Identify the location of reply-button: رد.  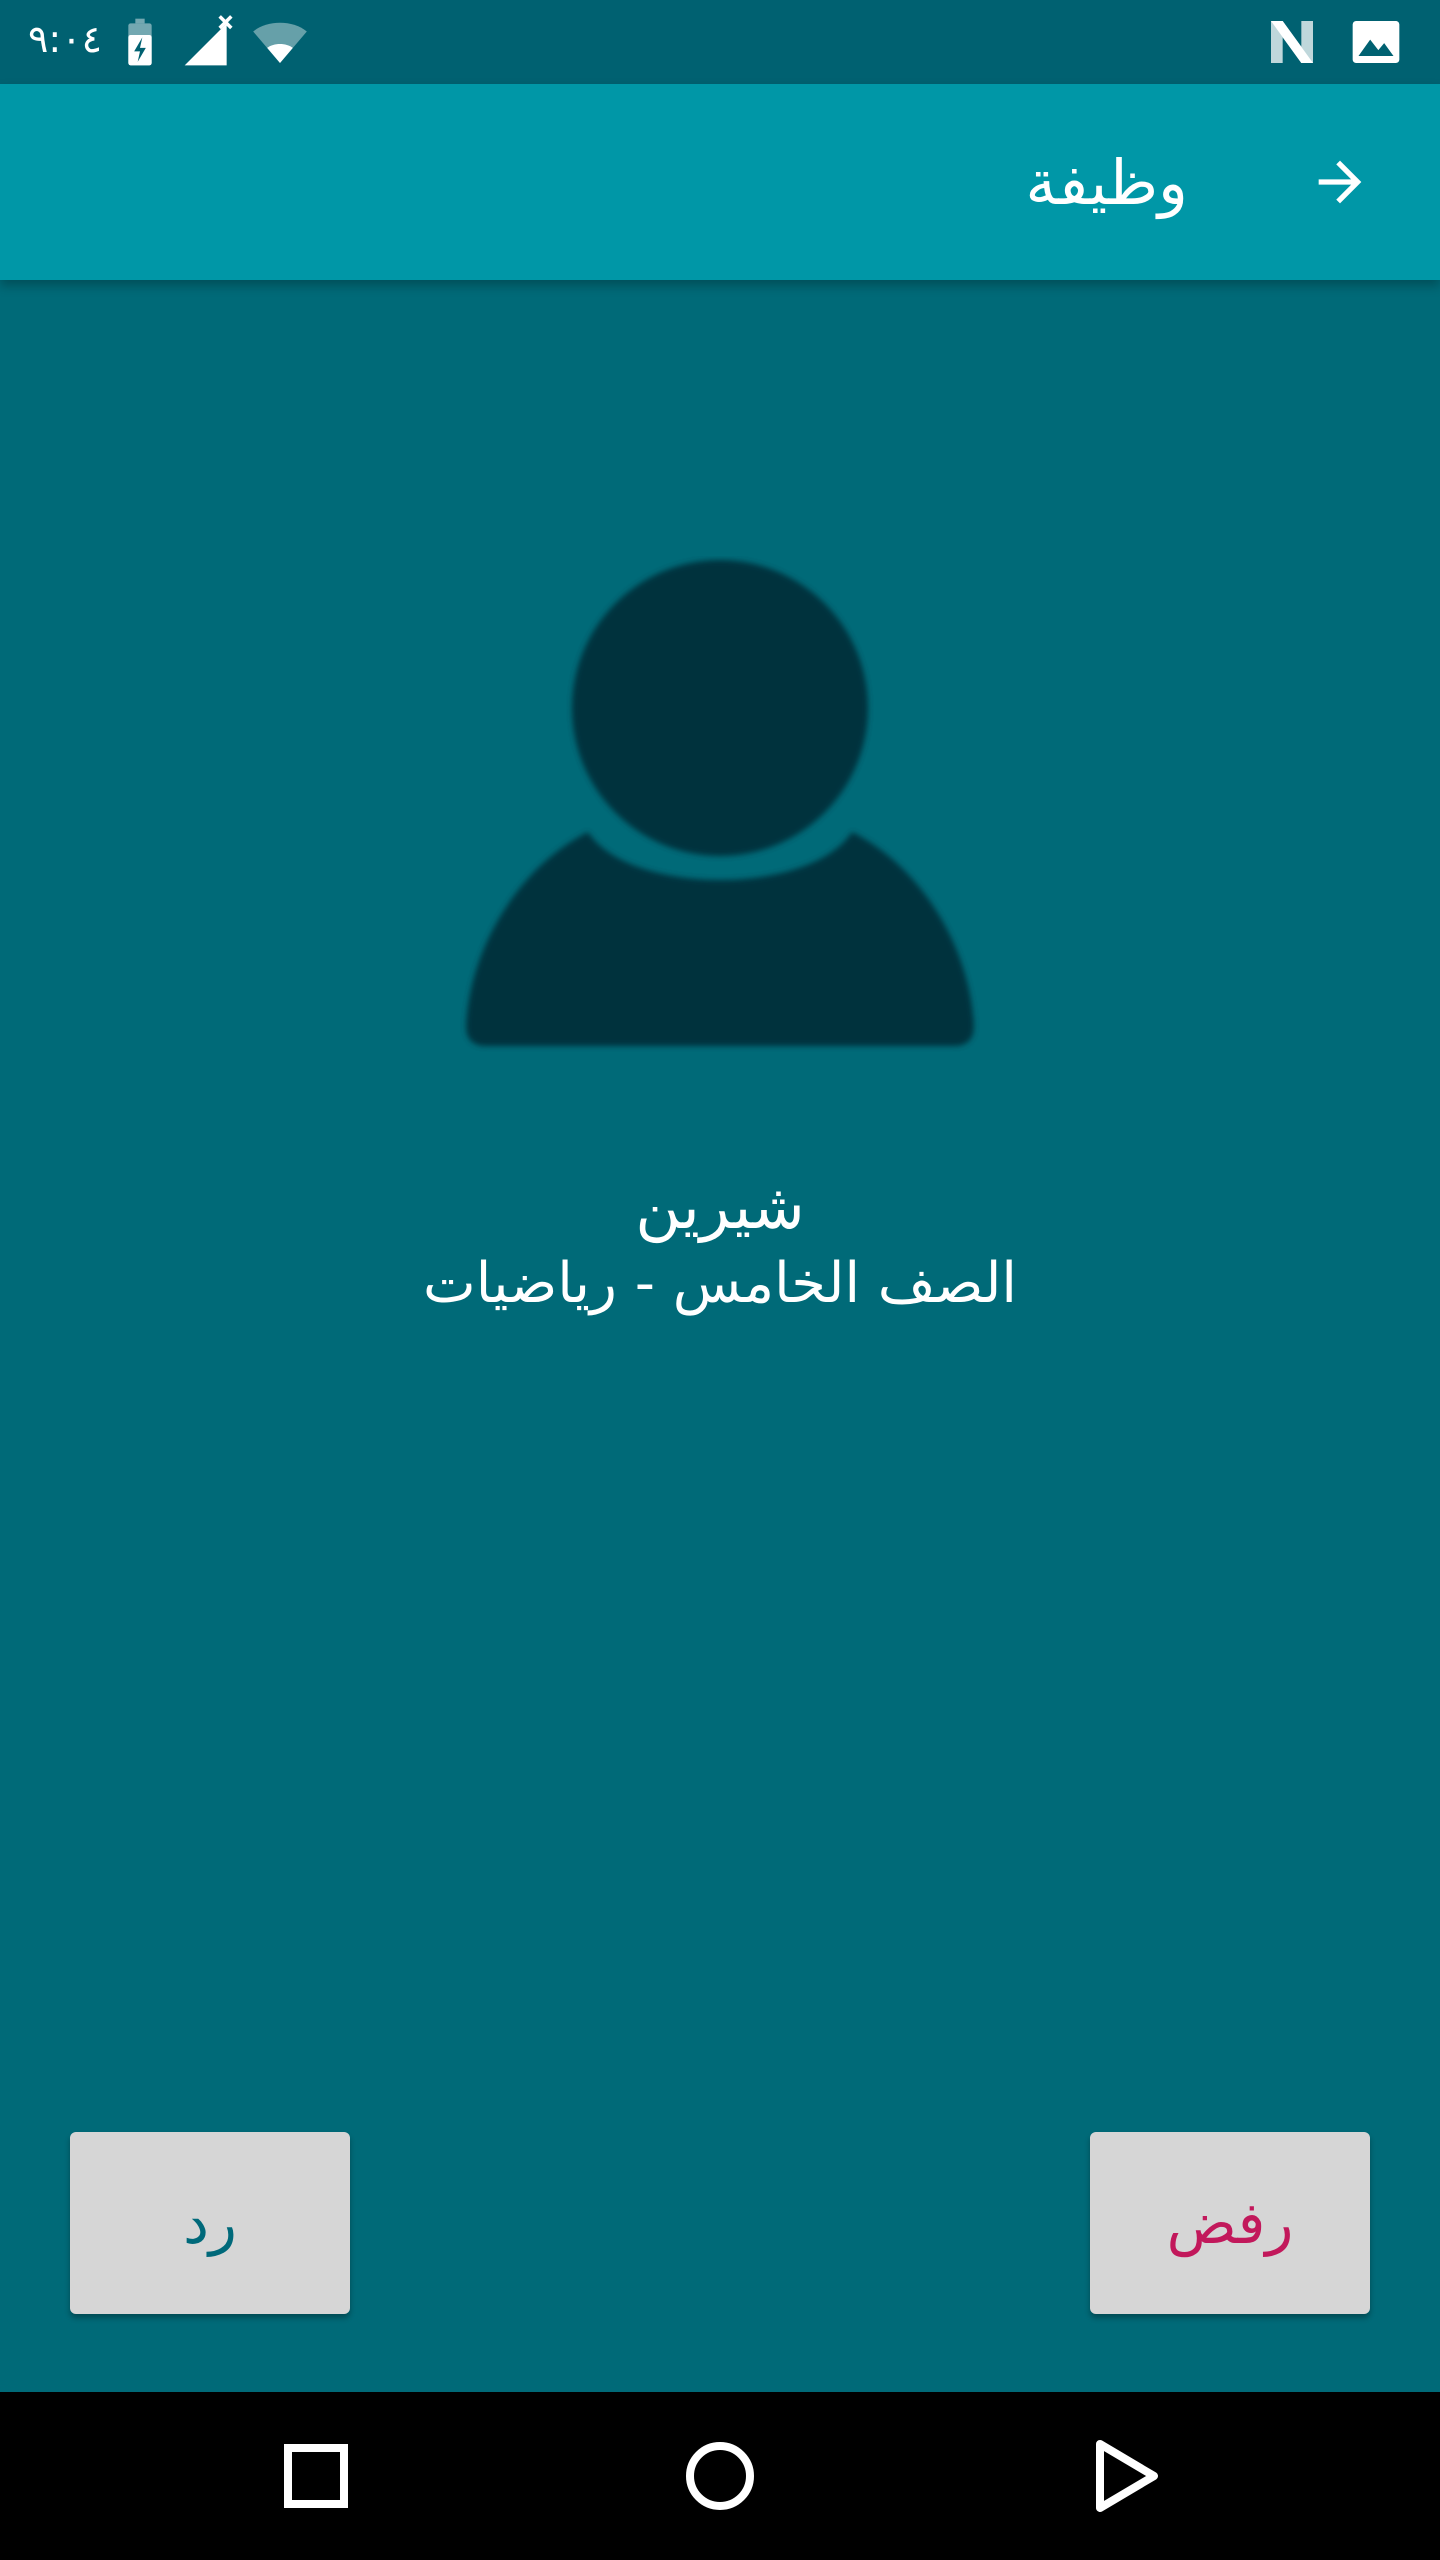
(210, 2223).